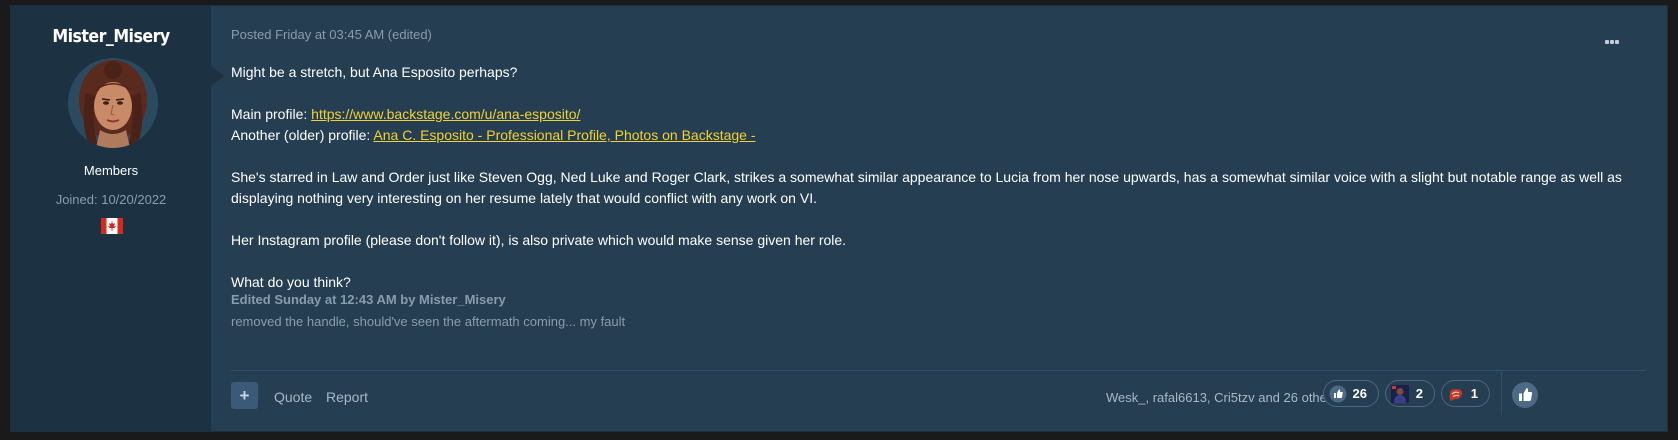  I want to click on older-profile-label: Another (older) profile:, so click(302, 135).